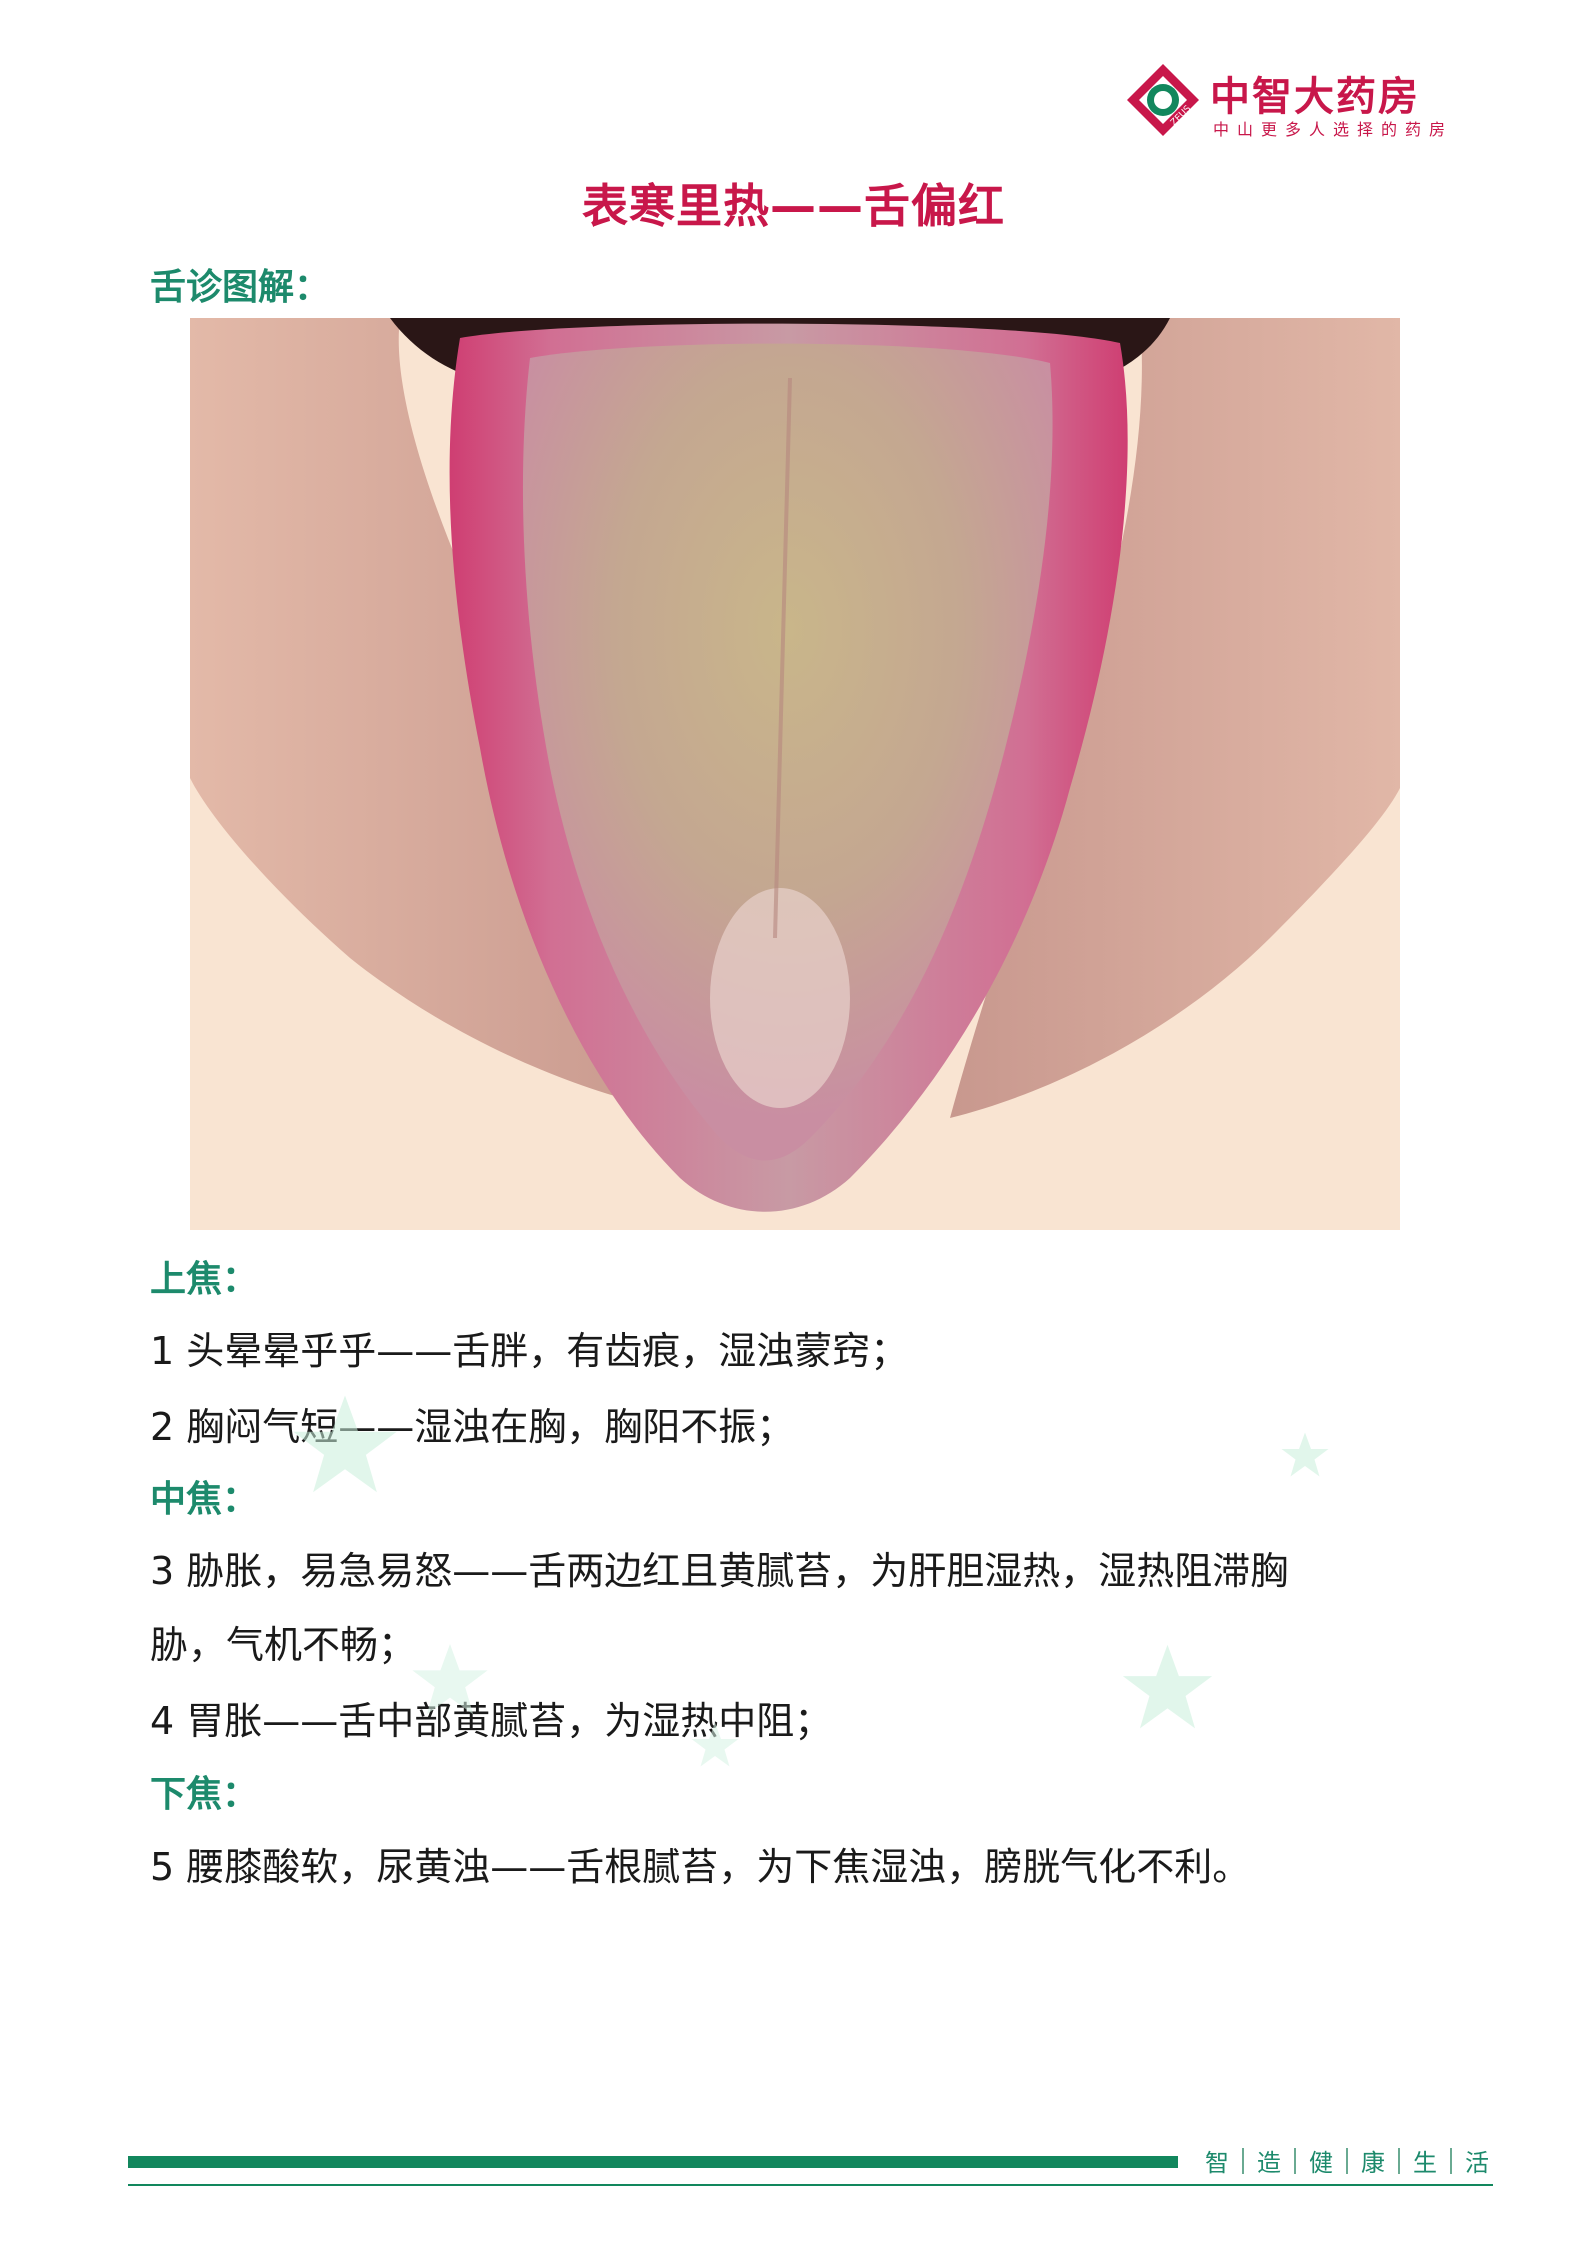 The width and height of the screenshot is (1587, 2245). Describe the element at coordinates (793, 206) in the screenshot. I see `page-title: 表寒里热——舌偏红` at that location.